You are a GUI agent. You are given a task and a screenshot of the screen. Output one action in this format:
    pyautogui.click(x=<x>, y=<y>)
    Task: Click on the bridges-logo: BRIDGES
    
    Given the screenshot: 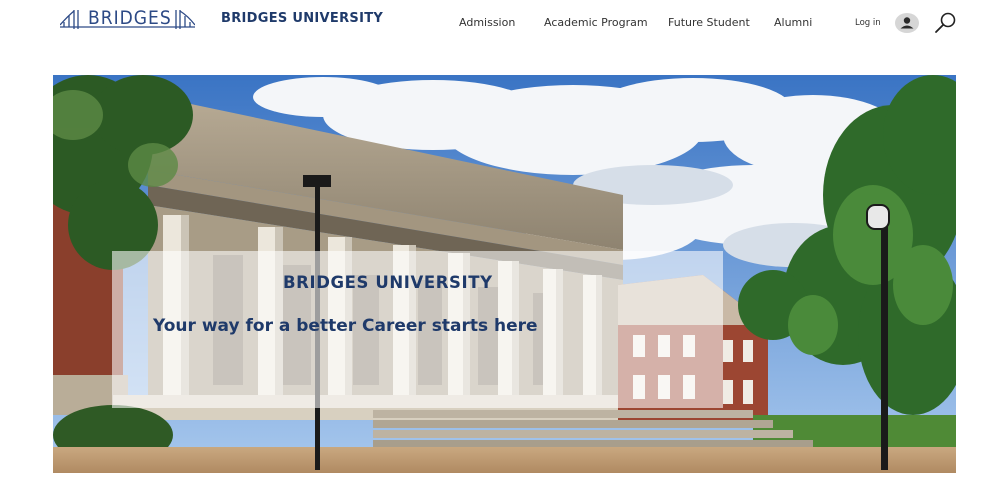 What is the action you would take?
    pyautogui.click(x=127, y=19)
    